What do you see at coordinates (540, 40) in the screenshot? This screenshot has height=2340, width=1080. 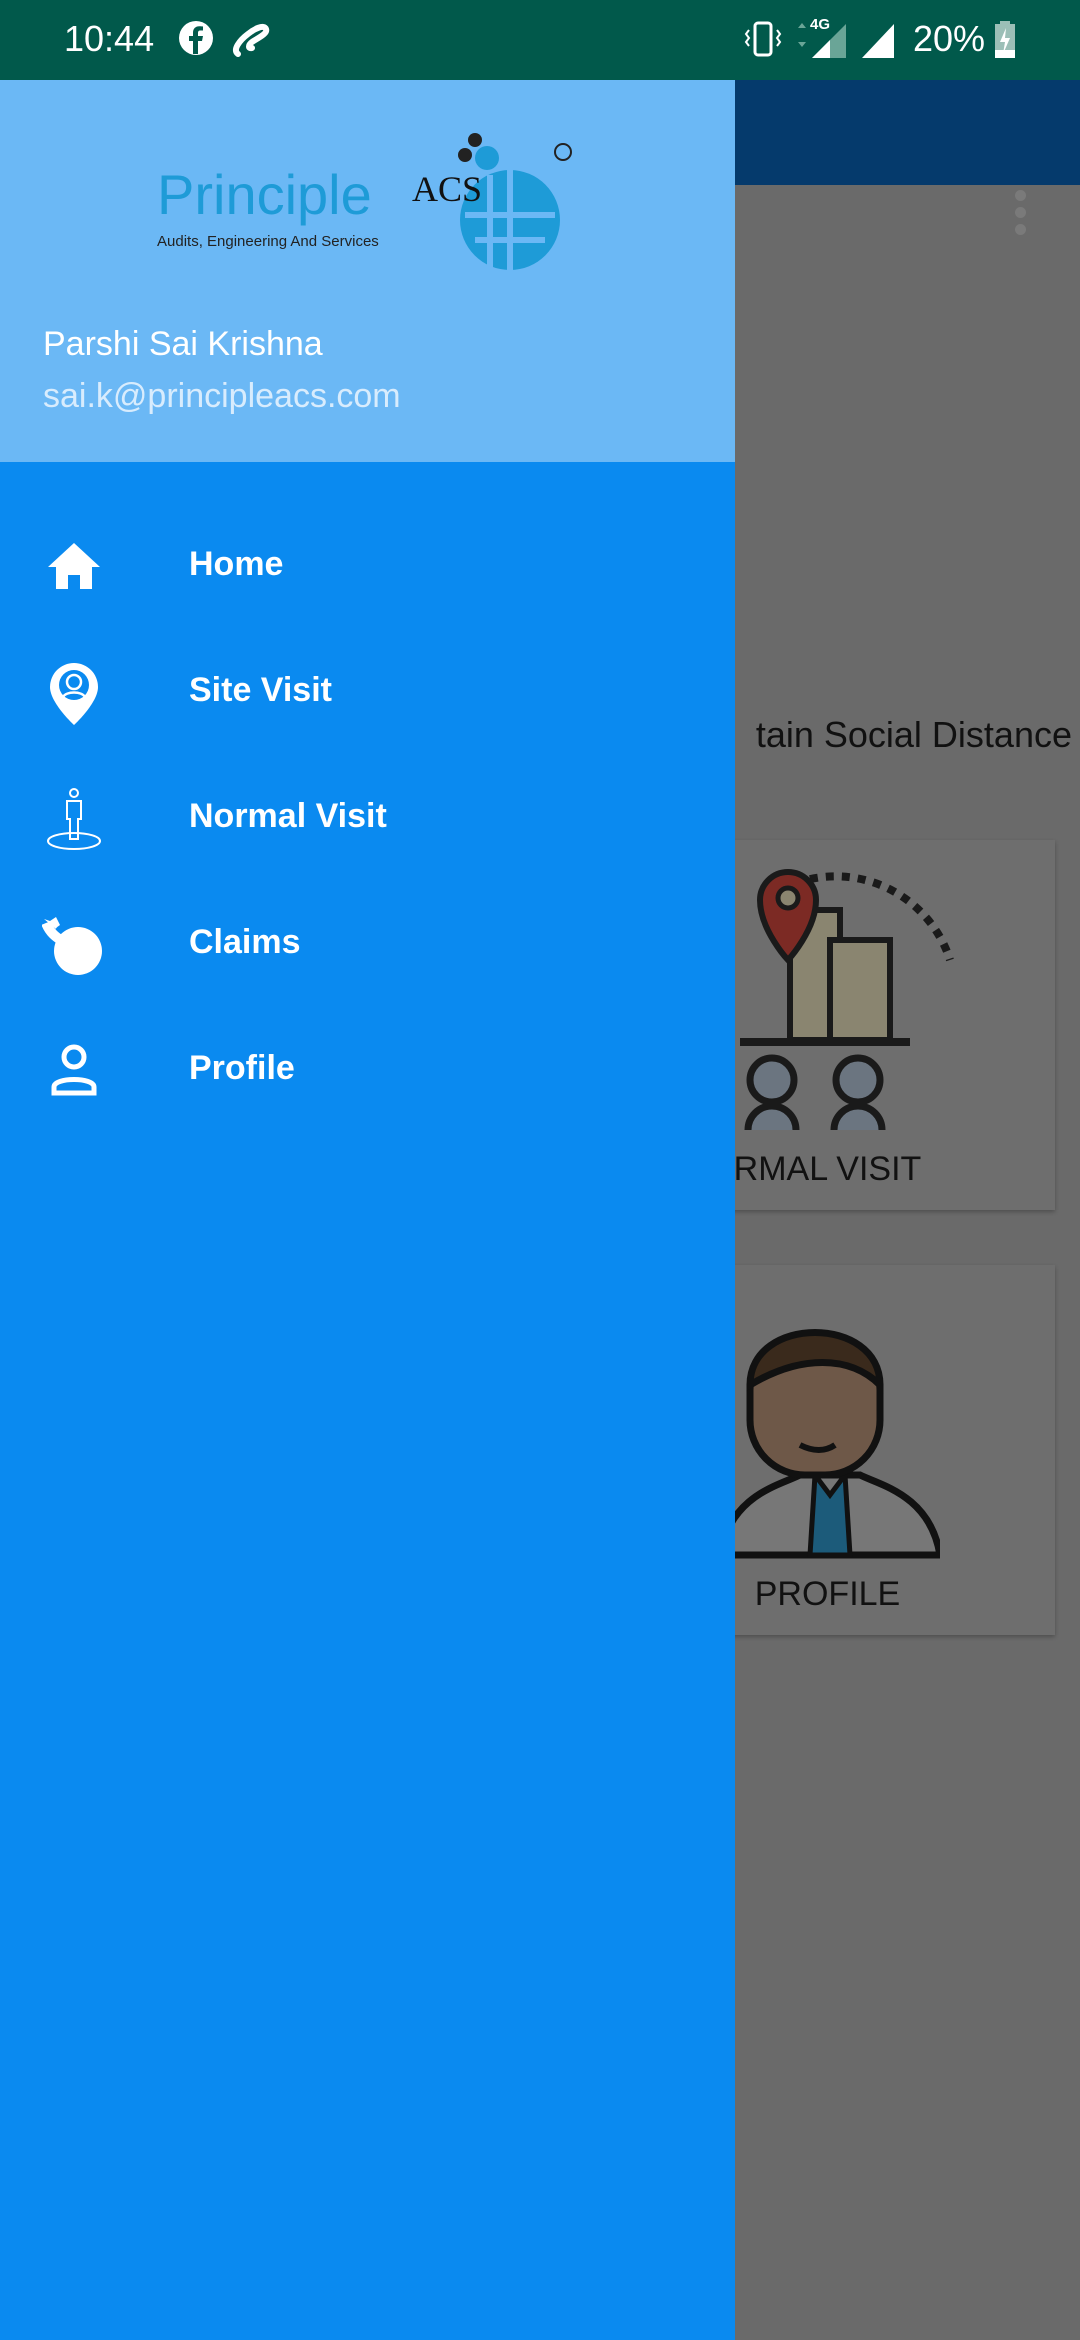 I see `status-bar: 10:44 4G 20%` at bounding box center [540, 40].